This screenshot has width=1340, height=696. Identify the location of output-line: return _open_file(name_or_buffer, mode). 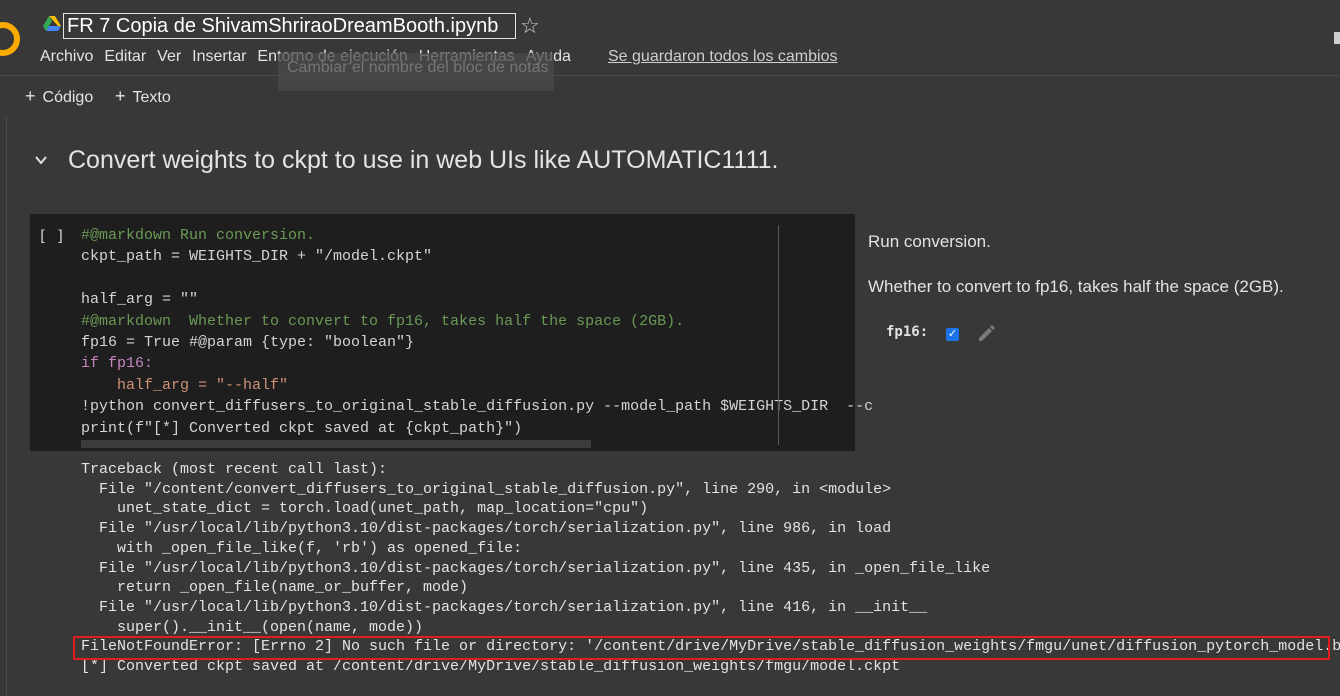
(275, 588).